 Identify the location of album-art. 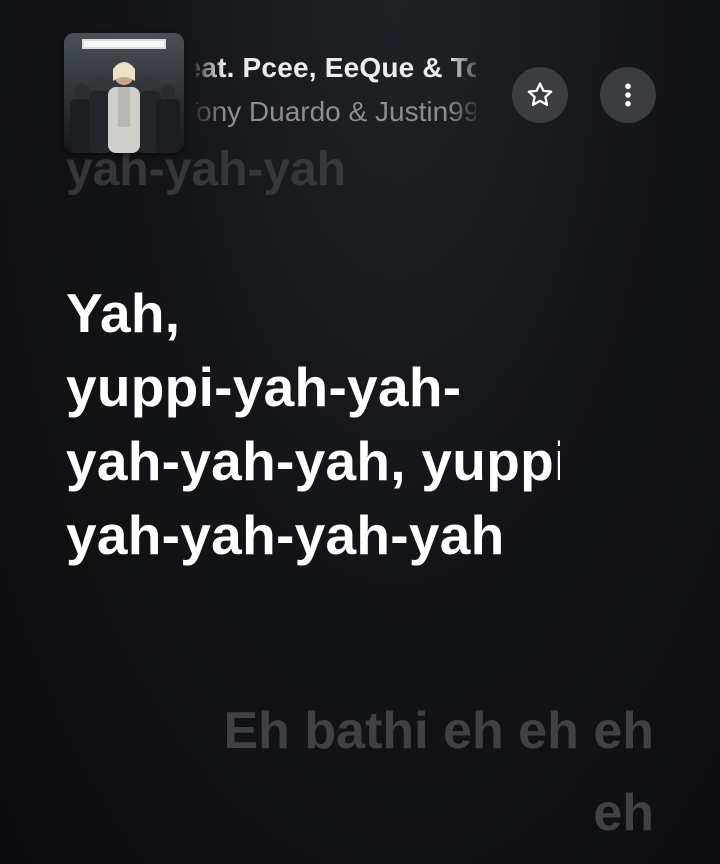
(124, 93).